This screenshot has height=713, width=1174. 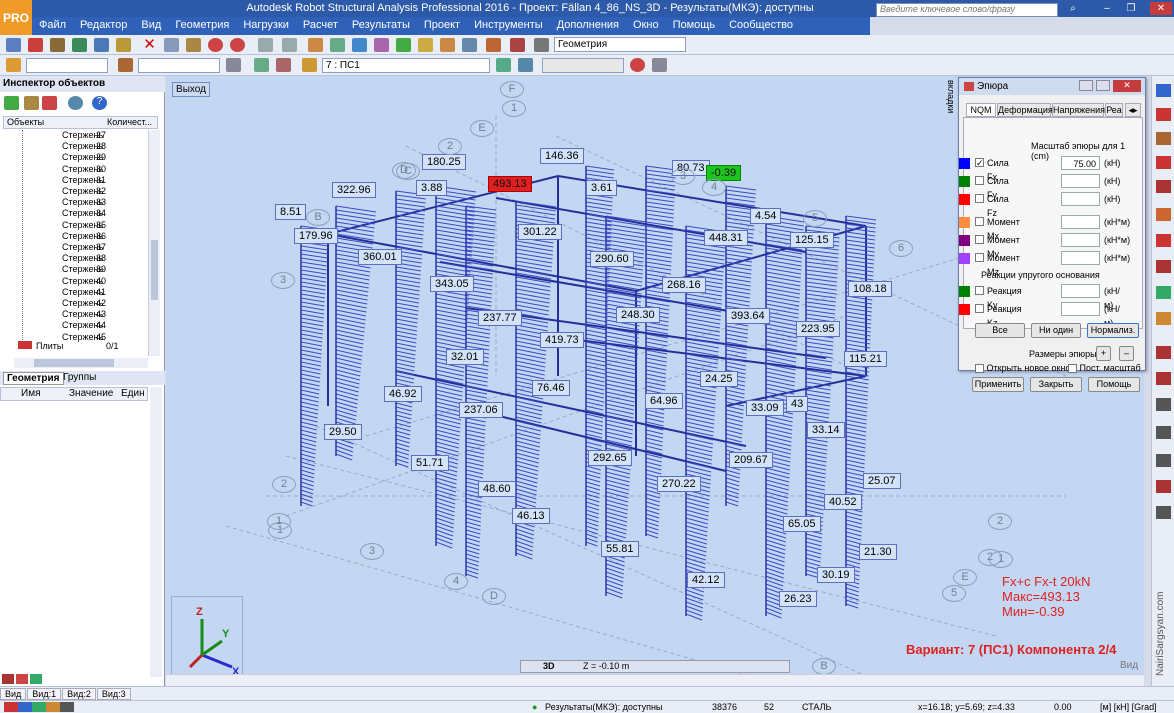 I want to click on table-icon, so click(x=265, y=45).